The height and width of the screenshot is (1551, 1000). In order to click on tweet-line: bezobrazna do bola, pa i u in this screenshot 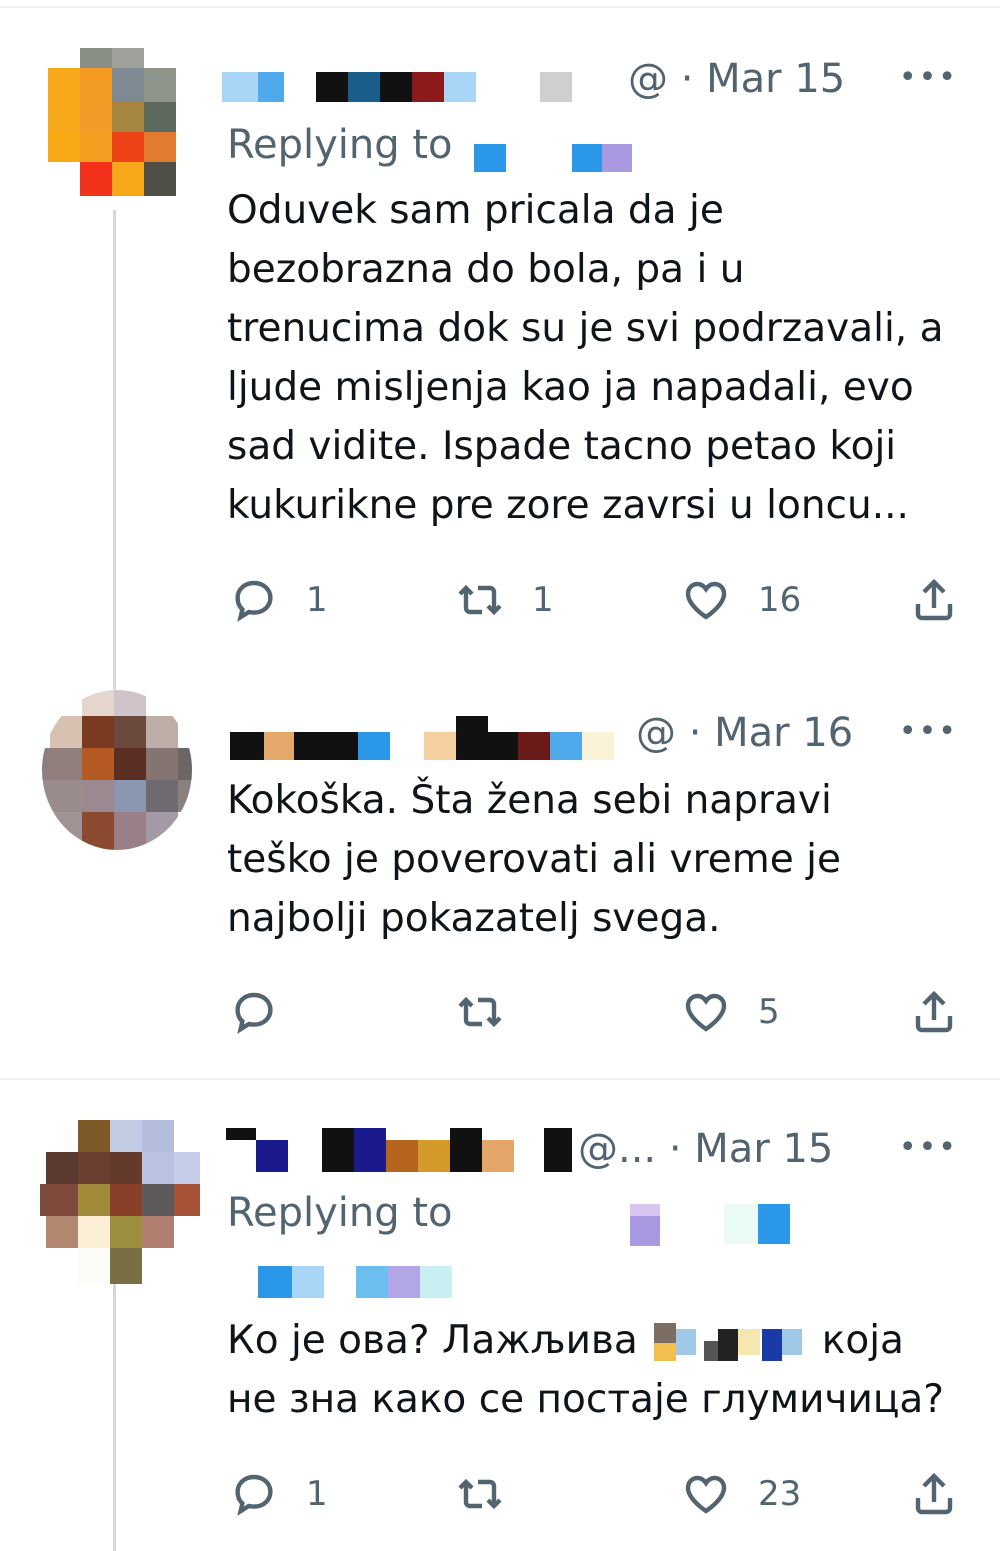, I will do `click(486, 269)`.